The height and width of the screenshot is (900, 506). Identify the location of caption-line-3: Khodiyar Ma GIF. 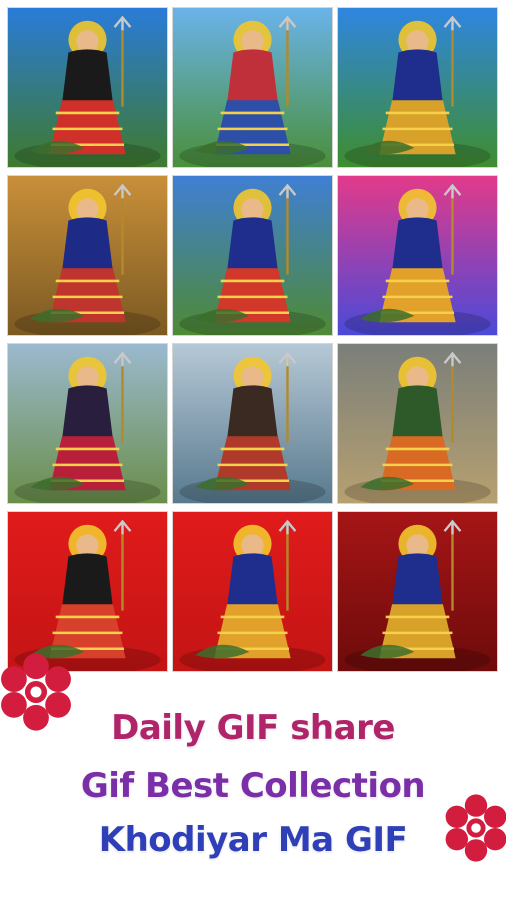
(253, 840).